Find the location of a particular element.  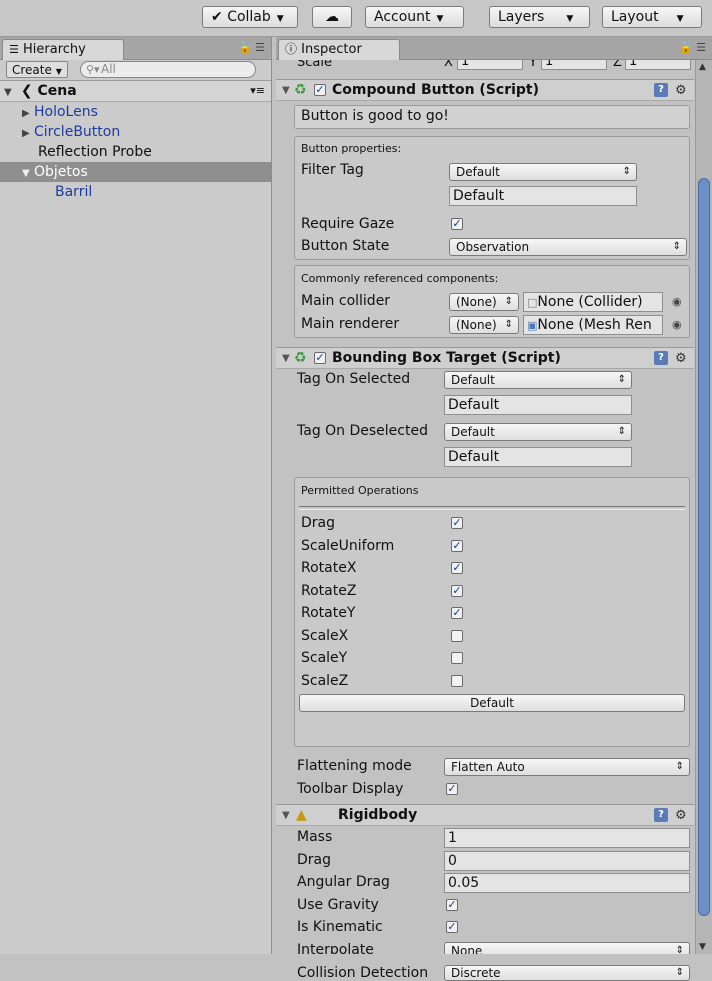

default-button: Default is located at coordinates (492, 703).